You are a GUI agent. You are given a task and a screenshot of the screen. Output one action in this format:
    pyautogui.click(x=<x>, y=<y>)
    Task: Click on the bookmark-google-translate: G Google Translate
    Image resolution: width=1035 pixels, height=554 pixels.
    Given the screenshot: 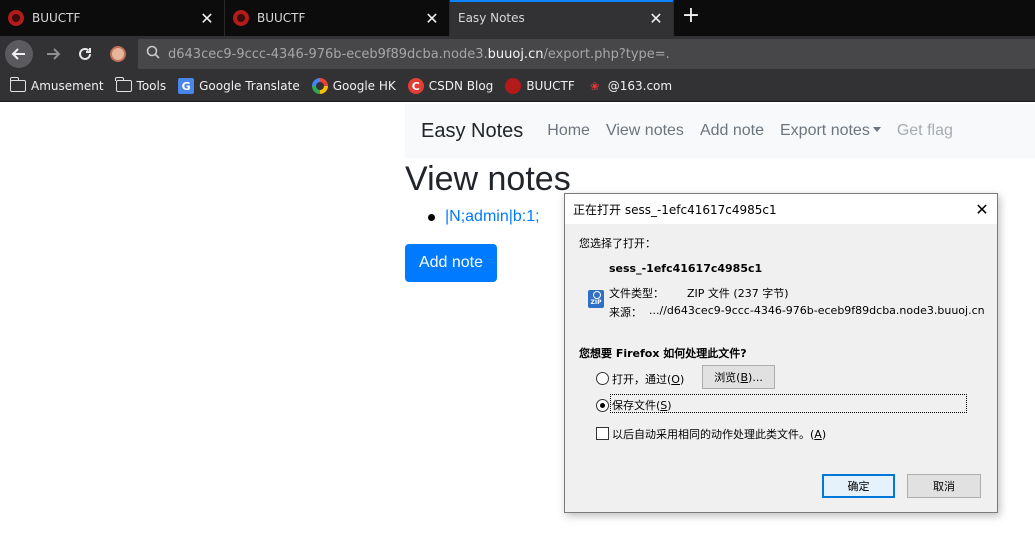 What is the action you would take?
    pyautogui.click(x=239, y=86)
    